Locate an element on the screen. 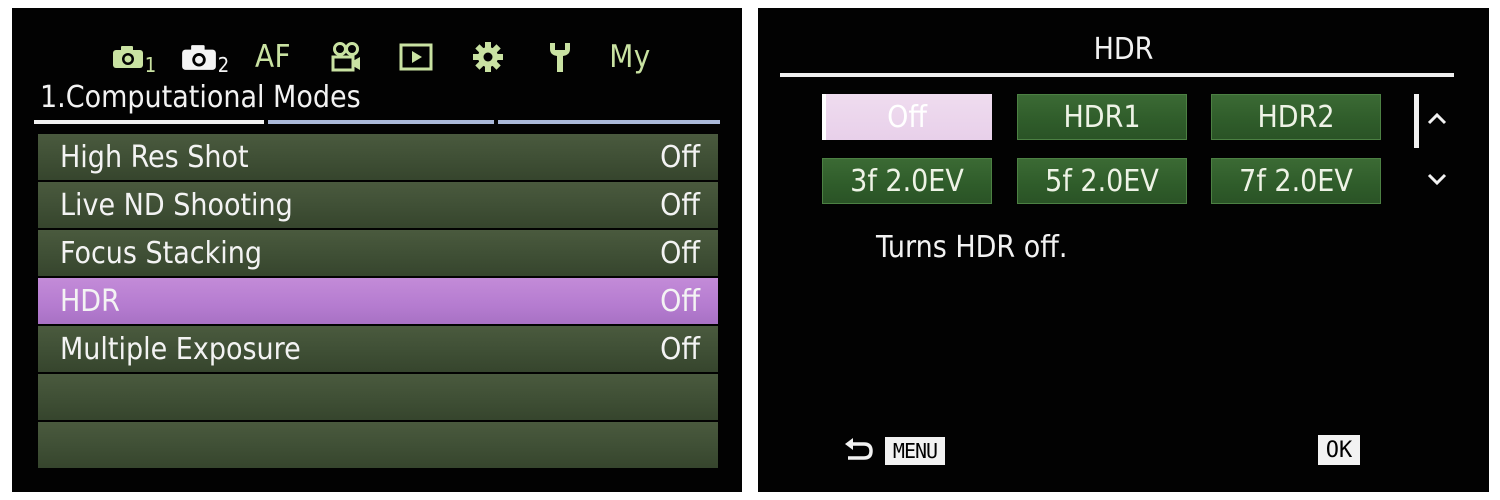 The height and width of the screenshot is (500, 1500). menu-button: MENU is located at coordinates (915, 451).